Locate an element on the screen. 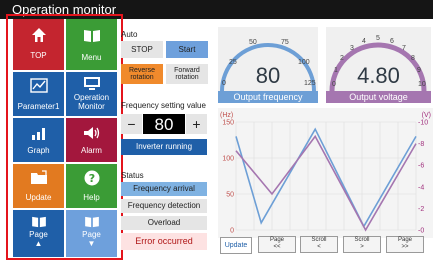 This screenshot has height=260, width=433. chart-right-tick-label: -2 is located at coordinates (421, 209).